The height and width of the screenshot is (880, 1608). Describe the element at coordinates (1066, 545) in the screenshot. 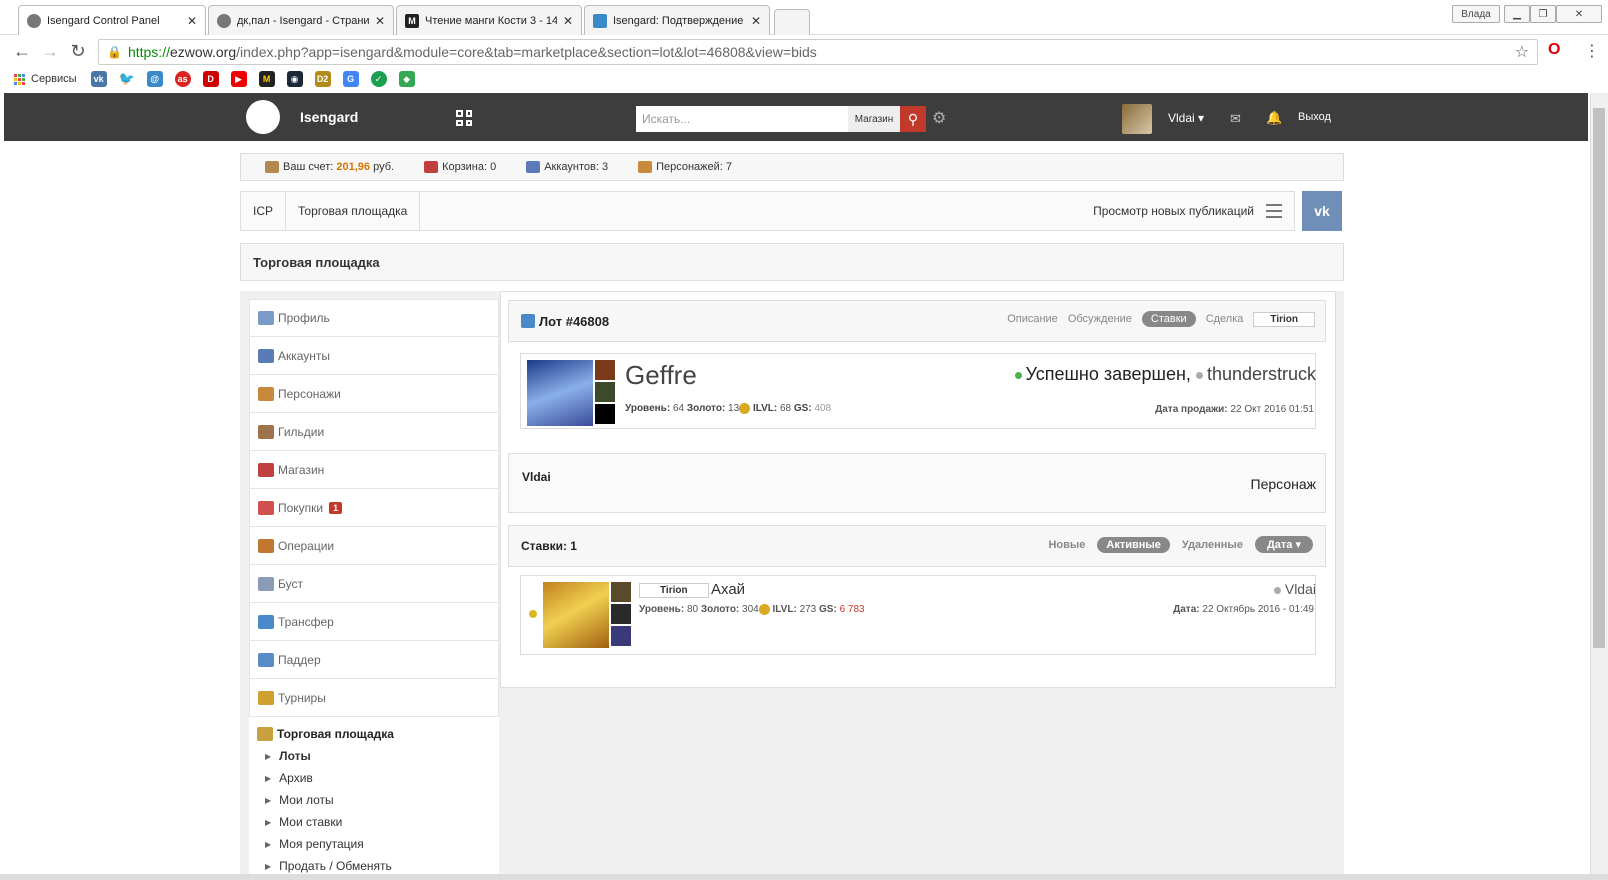

I see `tab-new-bids: Новые` at that location.